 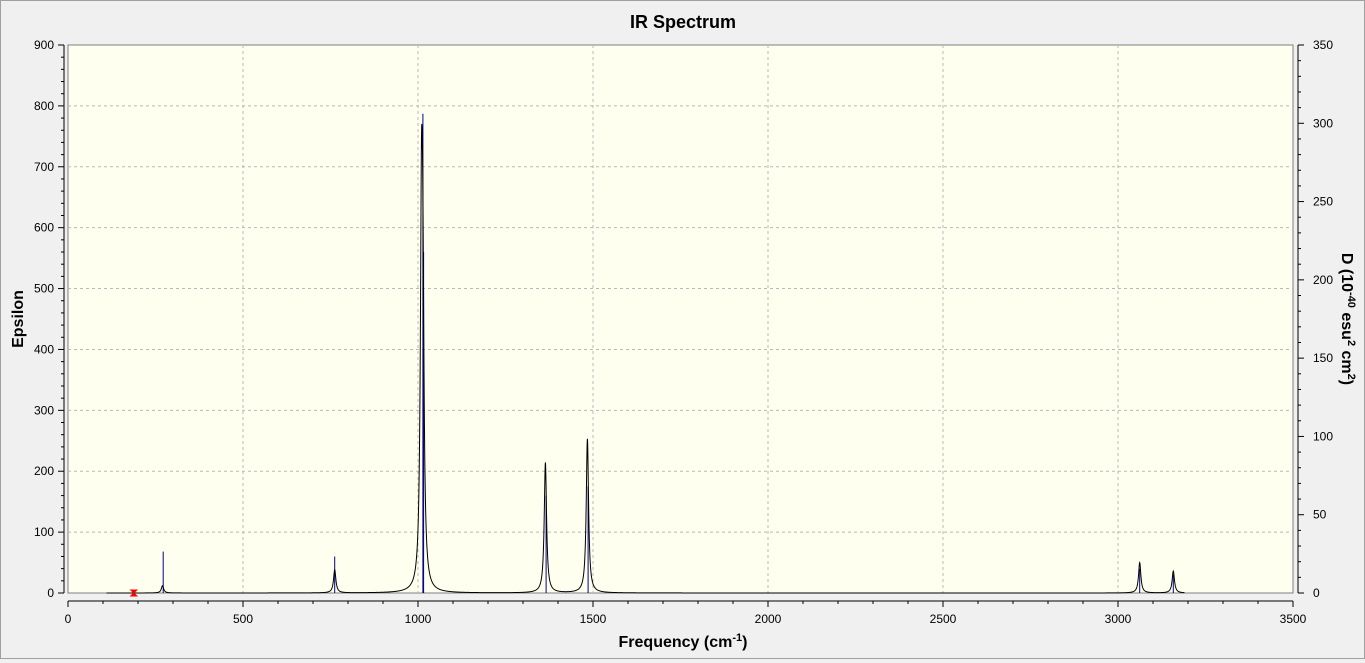 What do you see at coordinates (593, 619) in the screenshot?
I see `x-tick-label: 1500` at bounding box center [593, 619].